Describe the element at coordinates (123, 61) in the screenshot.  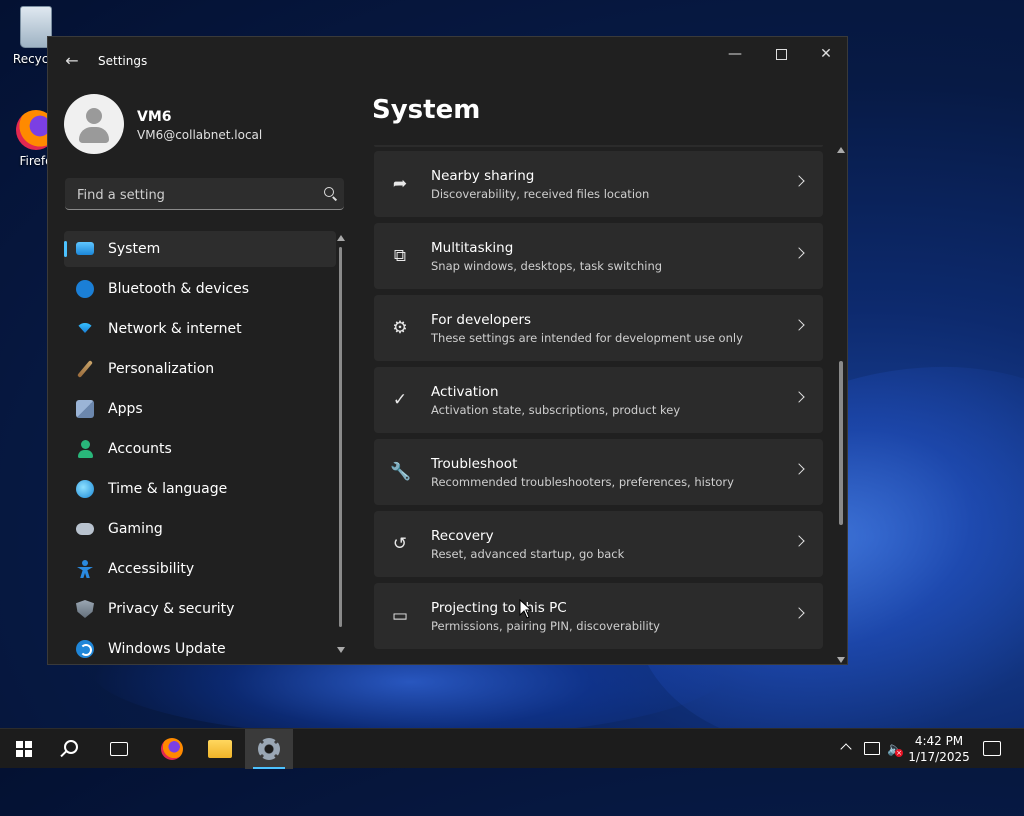
I see `window-title: Settings` at that location.